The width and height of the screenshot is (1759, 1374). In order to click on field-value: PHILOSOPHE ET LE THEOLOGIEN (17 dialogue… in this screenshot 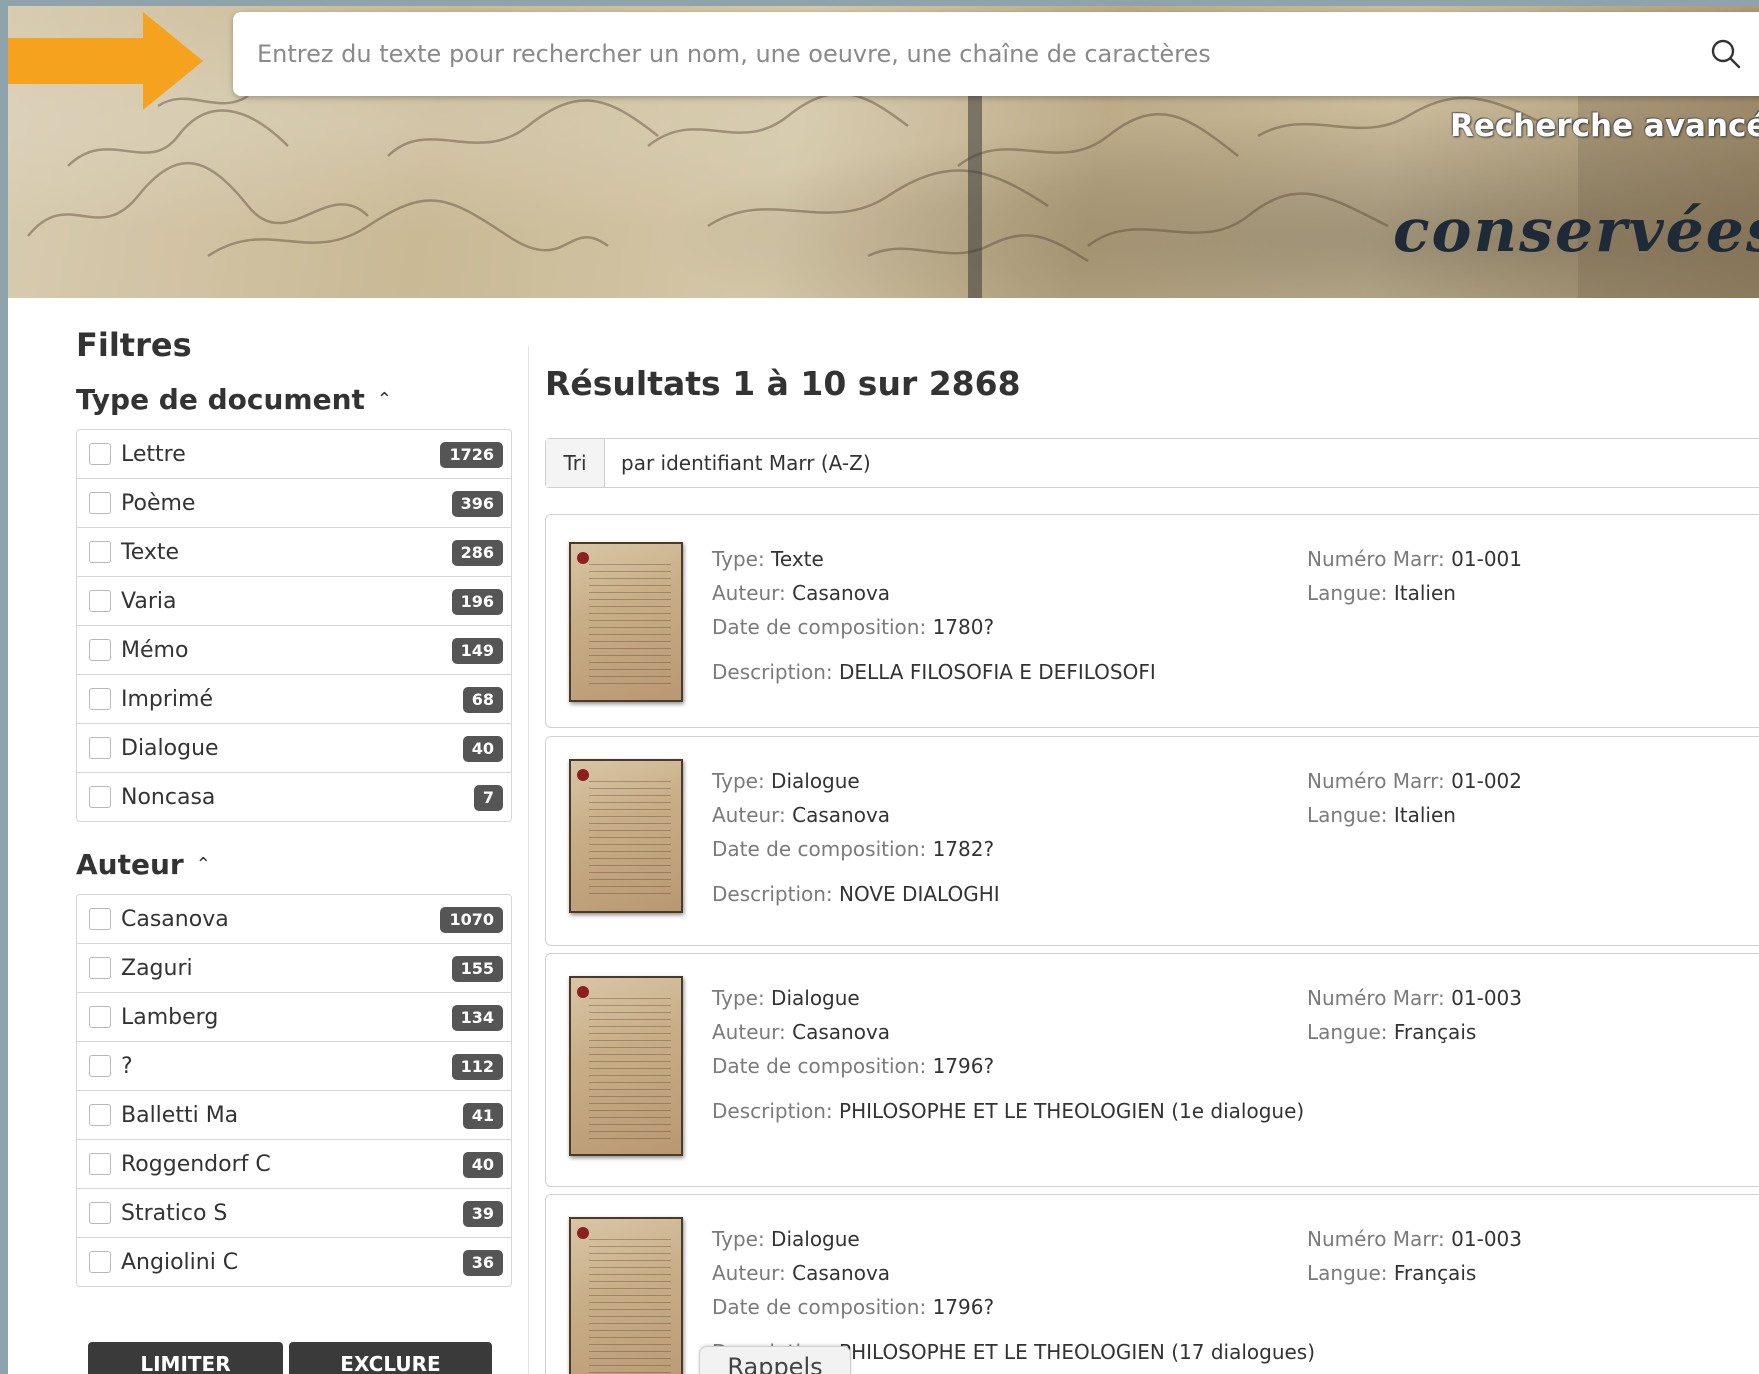, I will do `click(1077, 1352)`.